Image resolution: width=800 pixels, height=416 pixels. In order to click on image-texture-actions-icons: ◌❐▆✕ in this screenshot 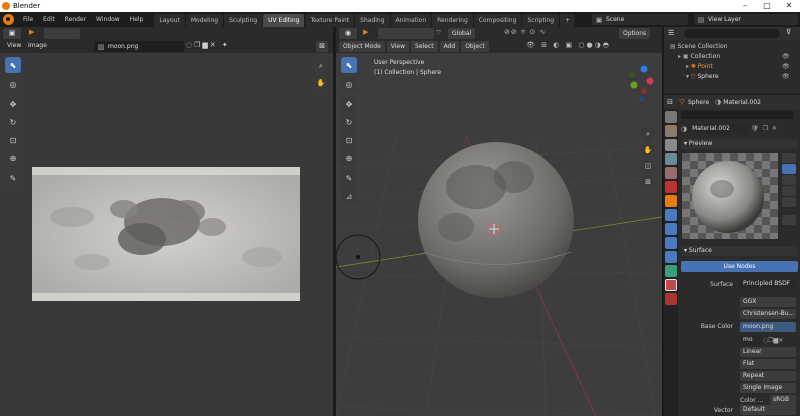, I will do `click(773, 340)`.